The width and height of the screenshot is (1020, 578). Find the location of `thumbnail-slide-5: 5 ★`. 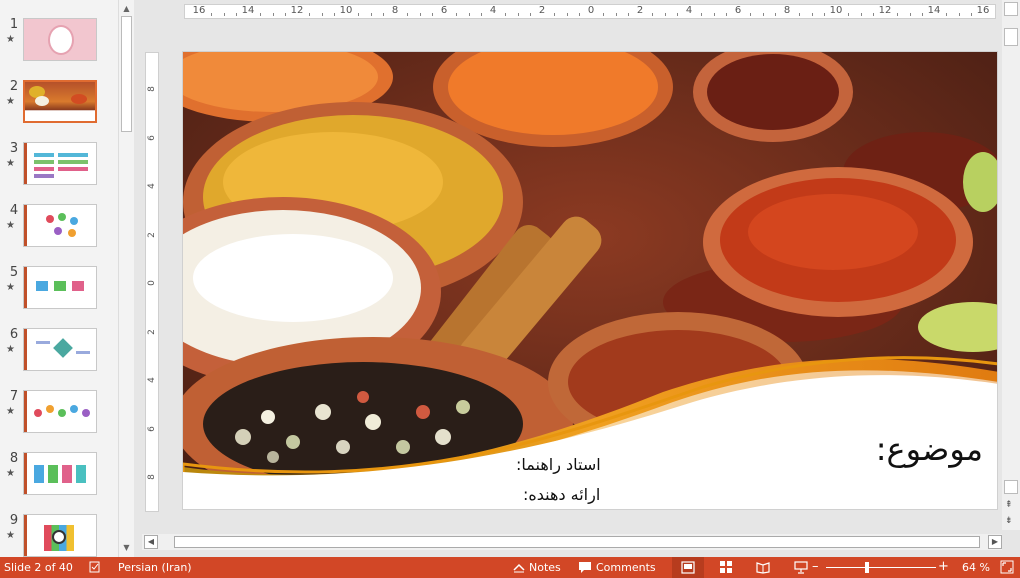

thumbnail-slide-5: 5 ★ is located at coordinates (59, 288).